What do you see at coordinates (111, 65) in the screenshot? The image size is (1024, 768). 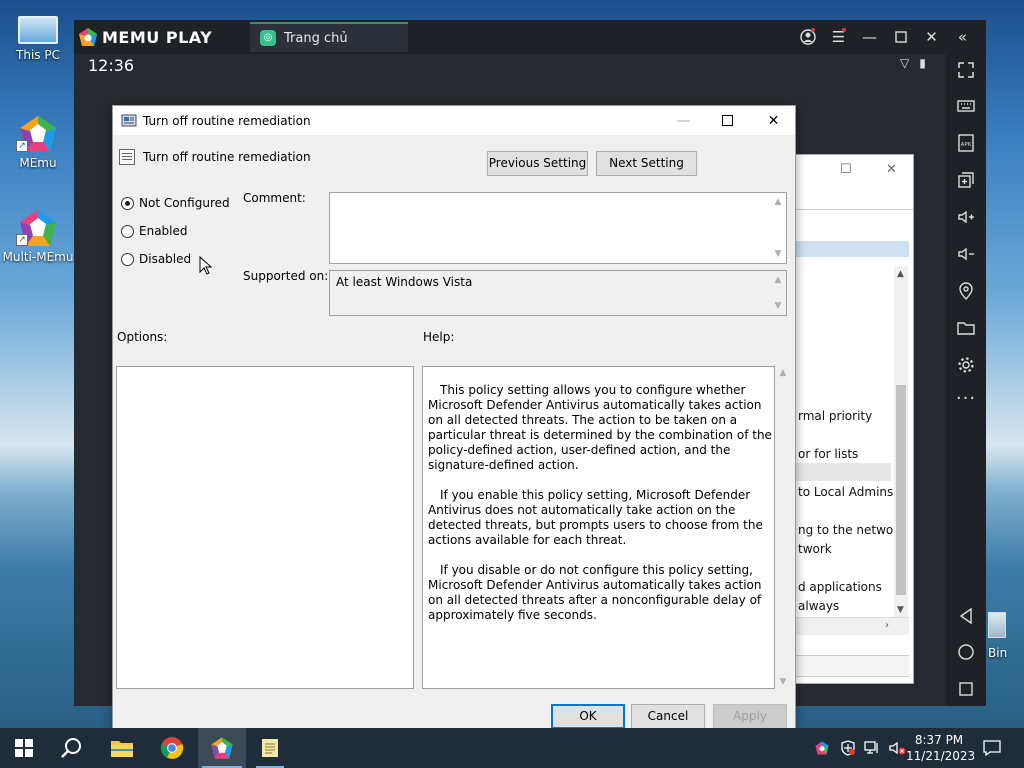 I see `android-clock: 12:36` at bounding box center [111, 65].